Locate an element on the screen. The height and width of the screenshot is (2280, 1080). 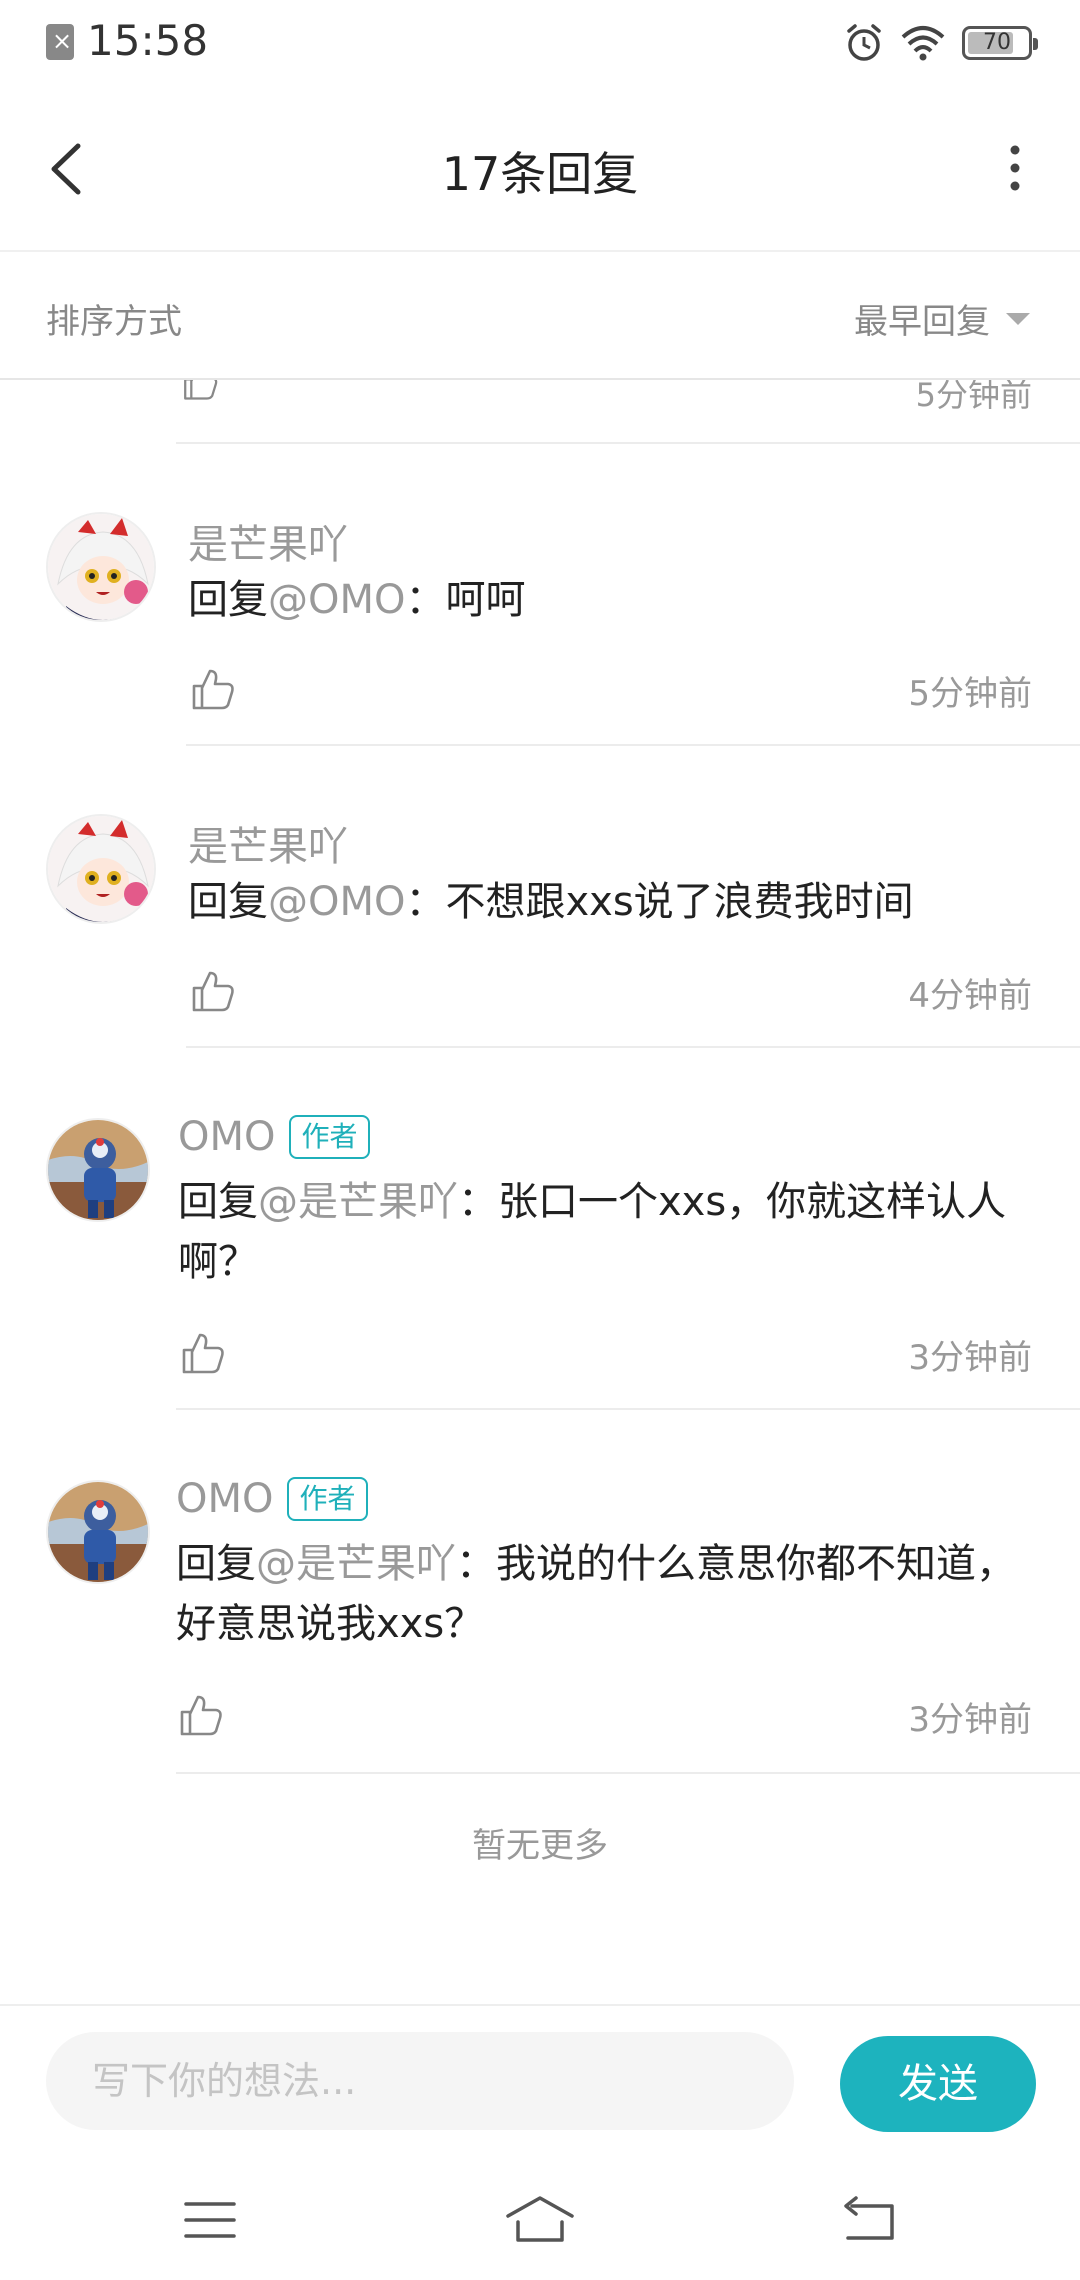
sort-dropdown: 最早回复 is located at coordinates (942, 318).